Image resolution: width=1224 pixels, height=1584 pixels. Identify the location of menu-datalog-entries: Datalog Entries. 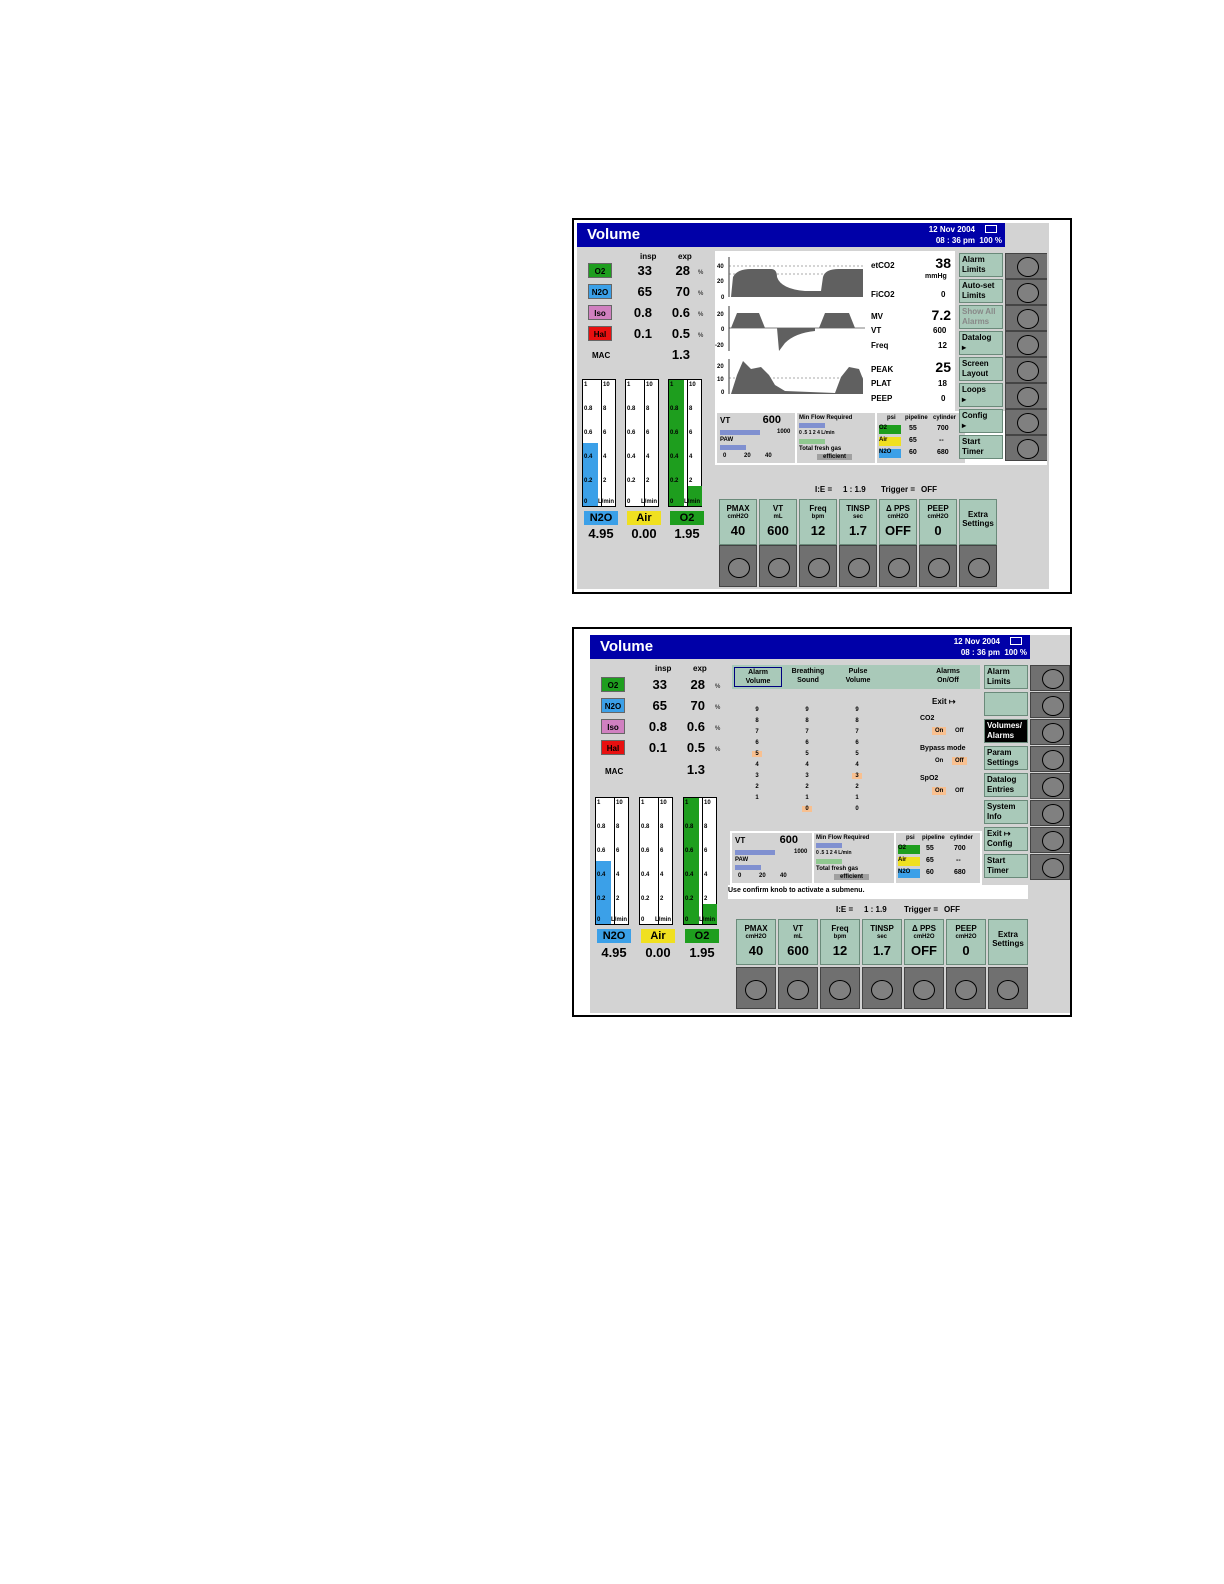
(1006, 785).